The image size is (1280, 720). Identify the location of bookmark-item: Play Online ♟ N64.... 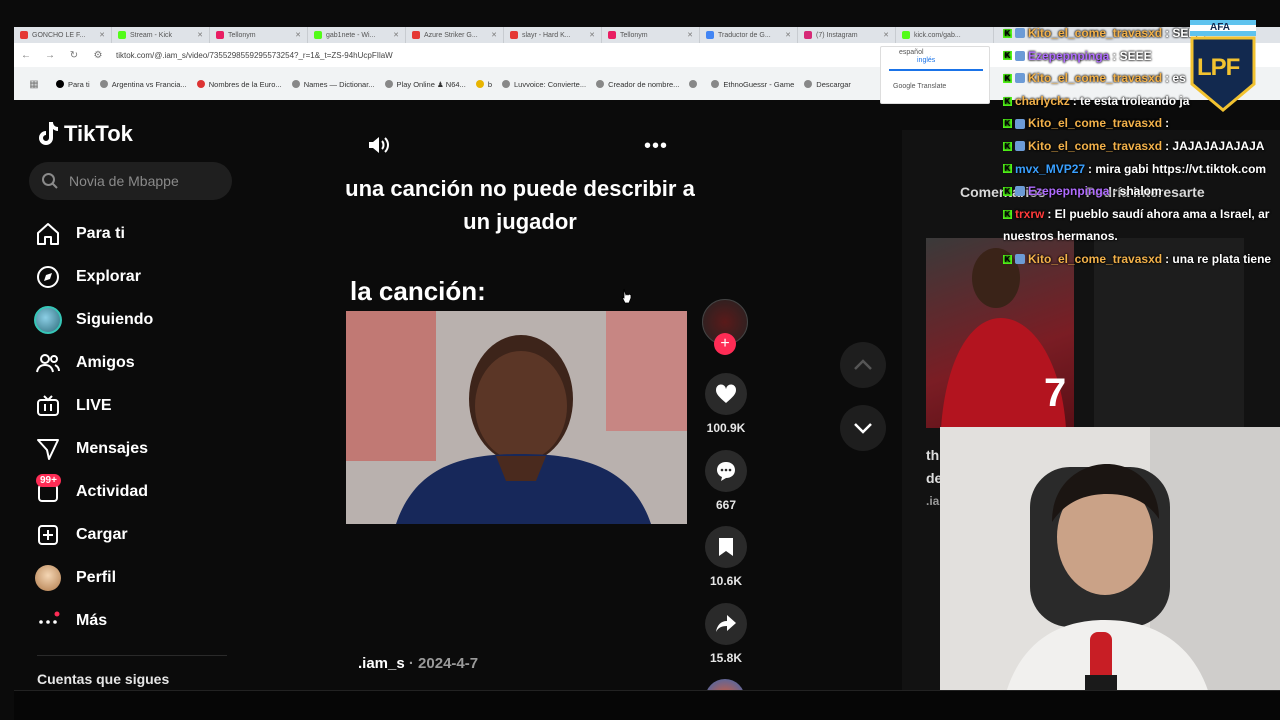
(425, 84).